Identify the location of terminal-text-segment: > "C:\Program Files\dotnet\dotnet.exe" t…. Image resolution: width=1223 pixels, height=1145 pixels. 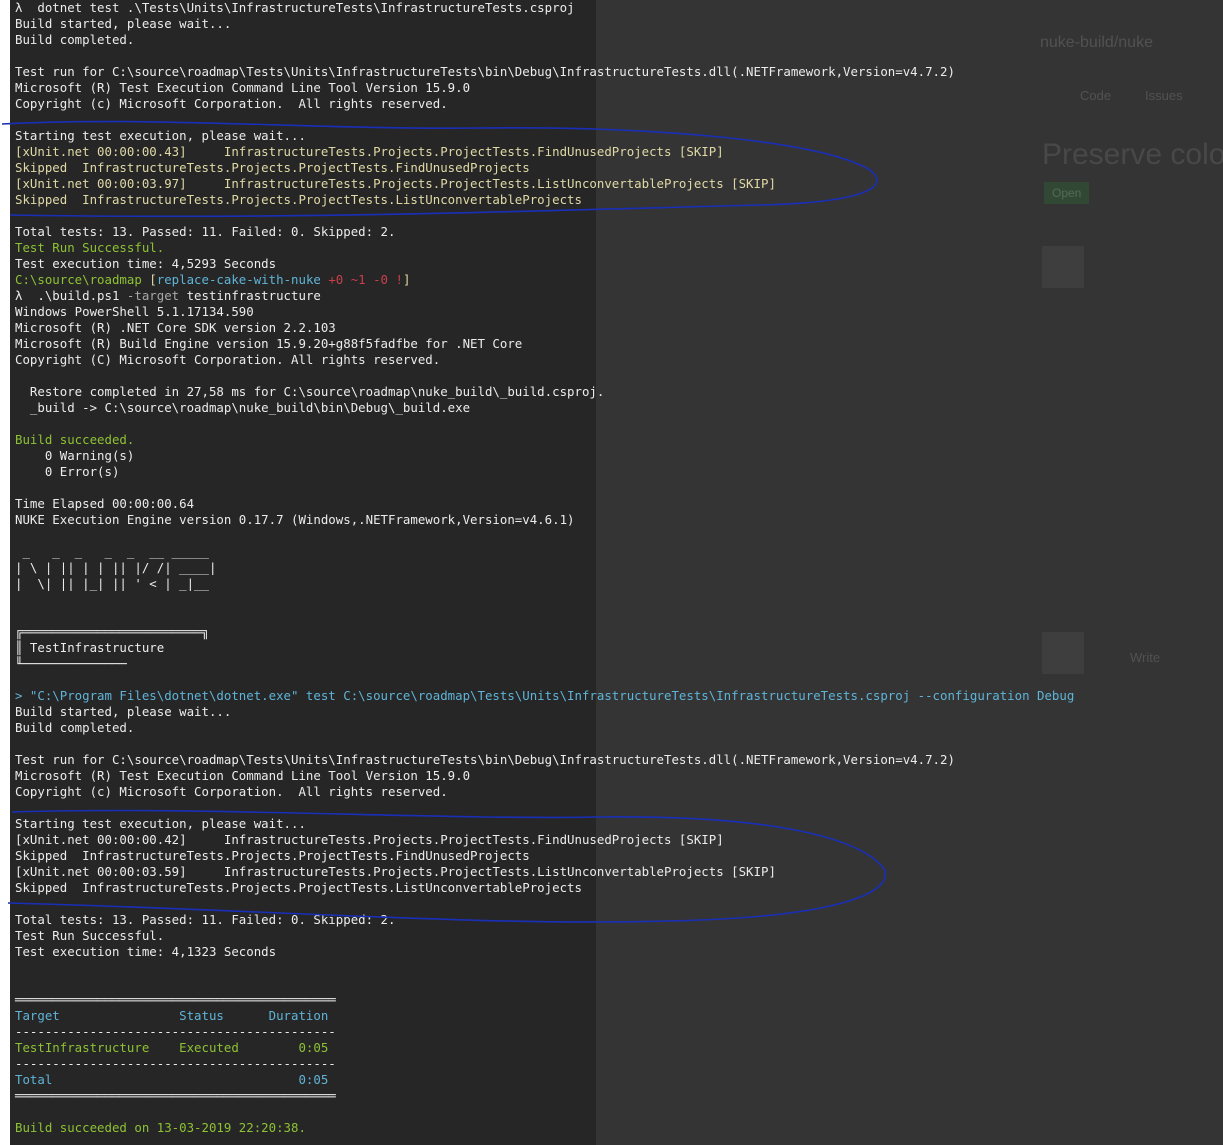
(545, 695).